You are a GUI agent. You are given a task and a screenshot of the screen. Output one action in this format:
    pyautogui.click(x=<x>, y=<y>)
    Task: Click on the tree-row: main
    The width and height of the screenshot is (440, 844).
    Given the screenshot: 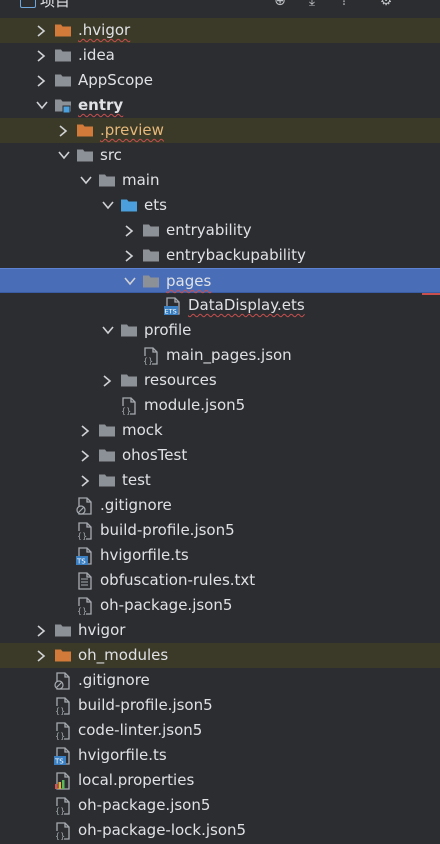 What is the action you would take?
    pyautogui.click(x=220, y=180)
    